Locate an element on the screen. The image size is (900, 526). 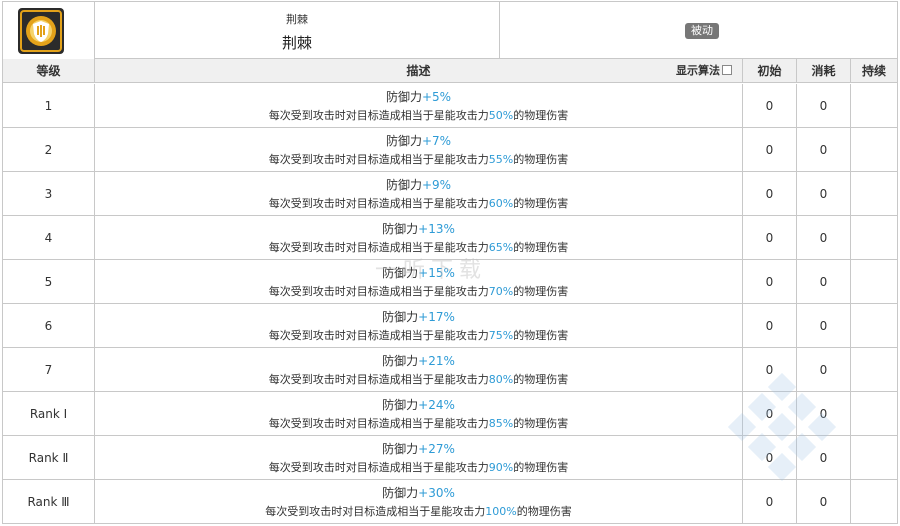
defense-line: 防御力+27% is located at coordinates (418, 448).